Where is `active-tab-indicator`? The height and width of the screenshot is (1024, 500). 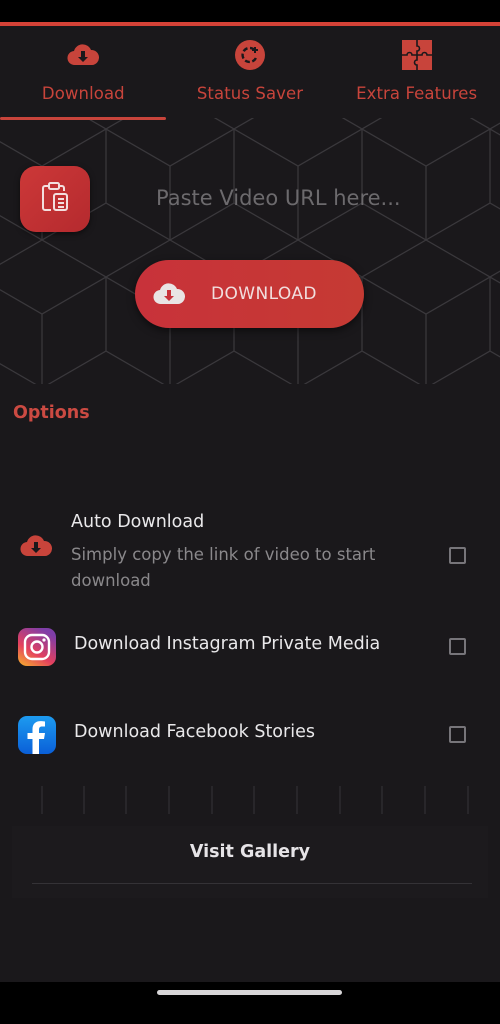 active-tab-indicator is located at coordinates (83, 118).